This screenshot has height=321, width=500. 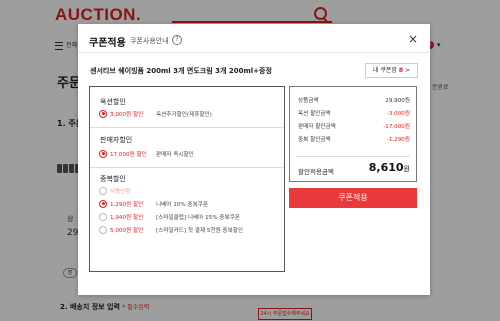 What do you see at coordinates (314, 140) in the screenshot?
I see `summary-label: 중복 할인금액` at bounding box center [314, 140].